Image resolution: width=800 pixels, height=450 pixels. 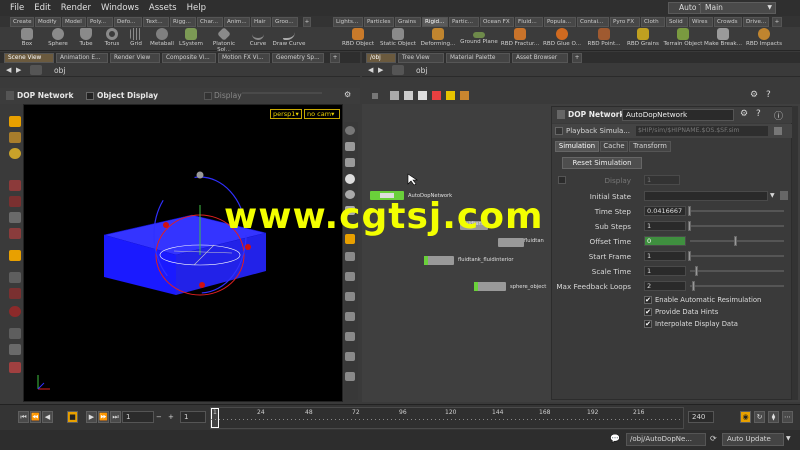 What do you see at coordinates (648, 300) in the screenshot?
I see `enable-resim-checkbox: ✔` at bounding box center [648, 300].